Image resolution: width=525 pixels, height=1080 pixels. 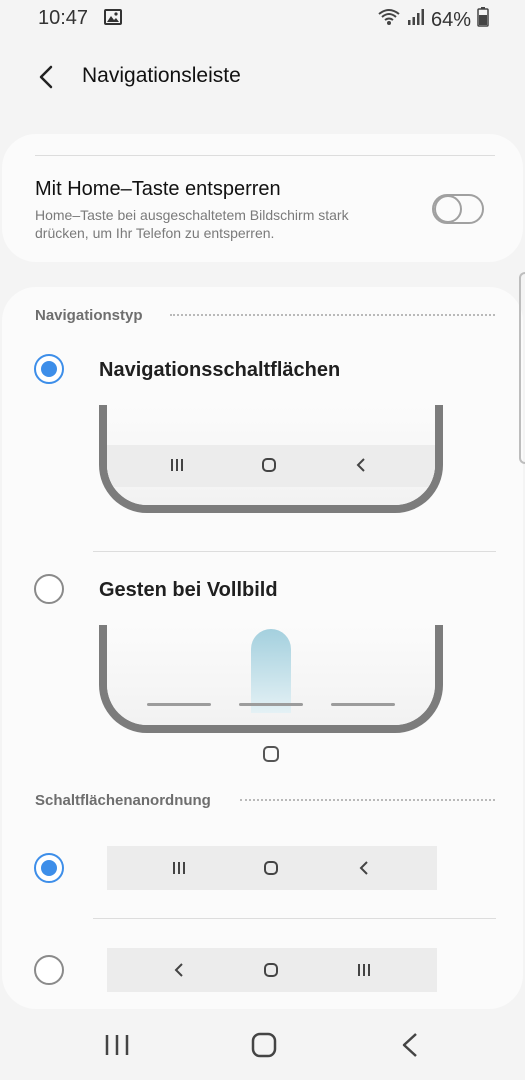 What do you see at coordinates (271, 671) in the screenshot?
I see `gesture-swipe-highlight` at bounding box center [271, 671].